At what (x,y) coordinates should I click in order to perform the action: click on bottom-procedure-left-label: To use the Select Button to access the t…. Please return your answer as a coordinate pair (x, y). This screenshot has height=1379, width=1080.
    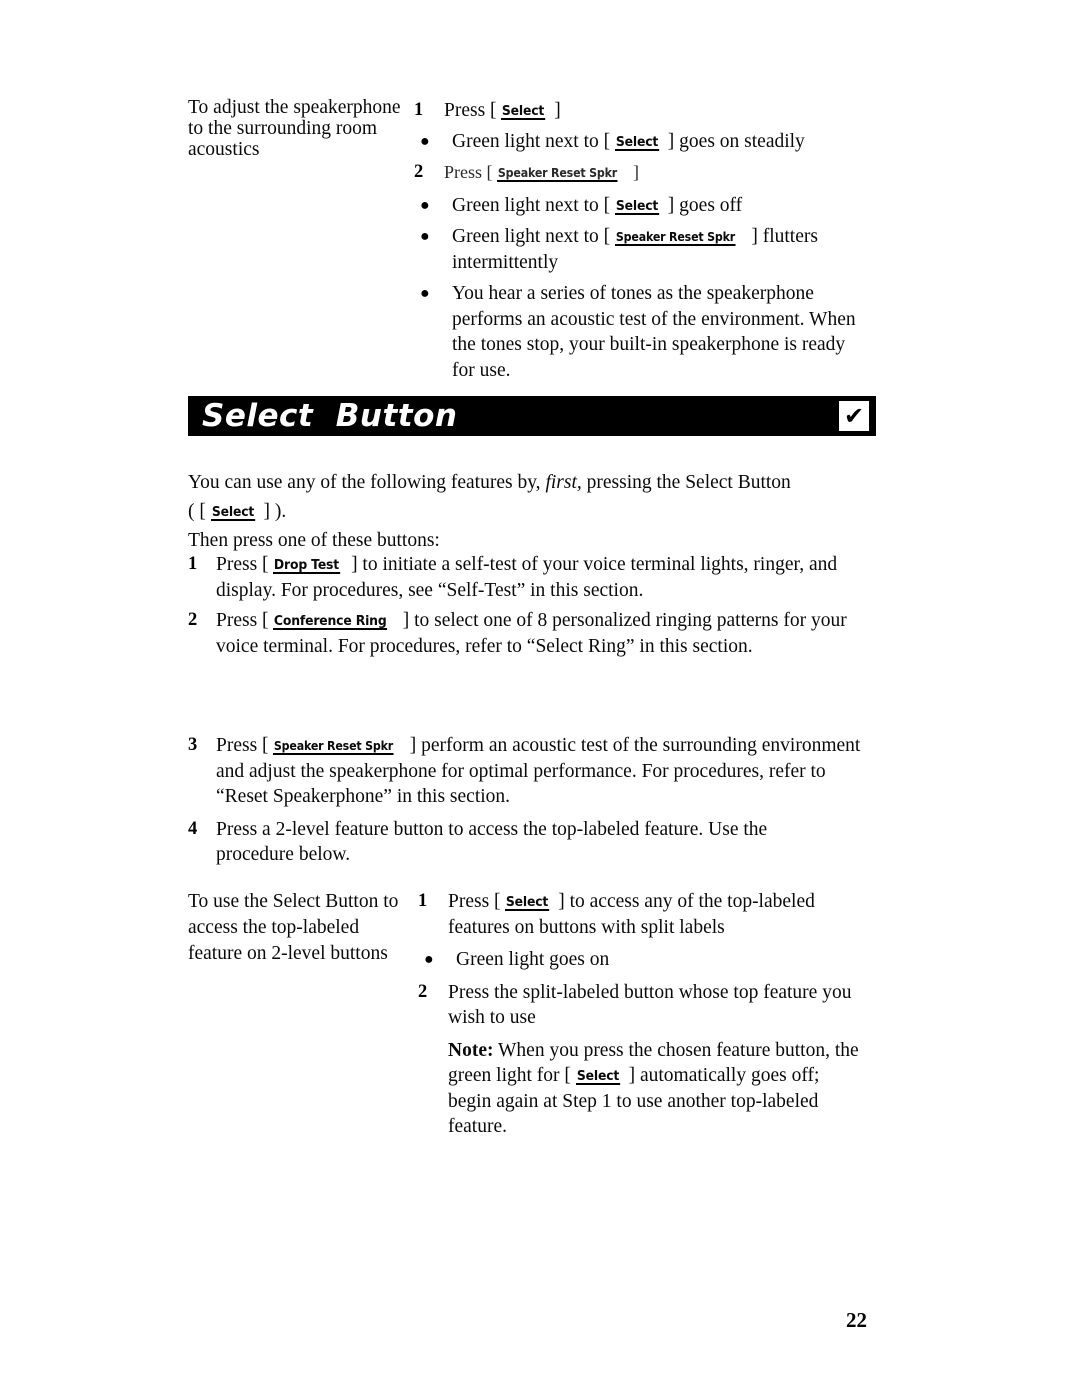
    Looking at the image, I should click on (293, 927).